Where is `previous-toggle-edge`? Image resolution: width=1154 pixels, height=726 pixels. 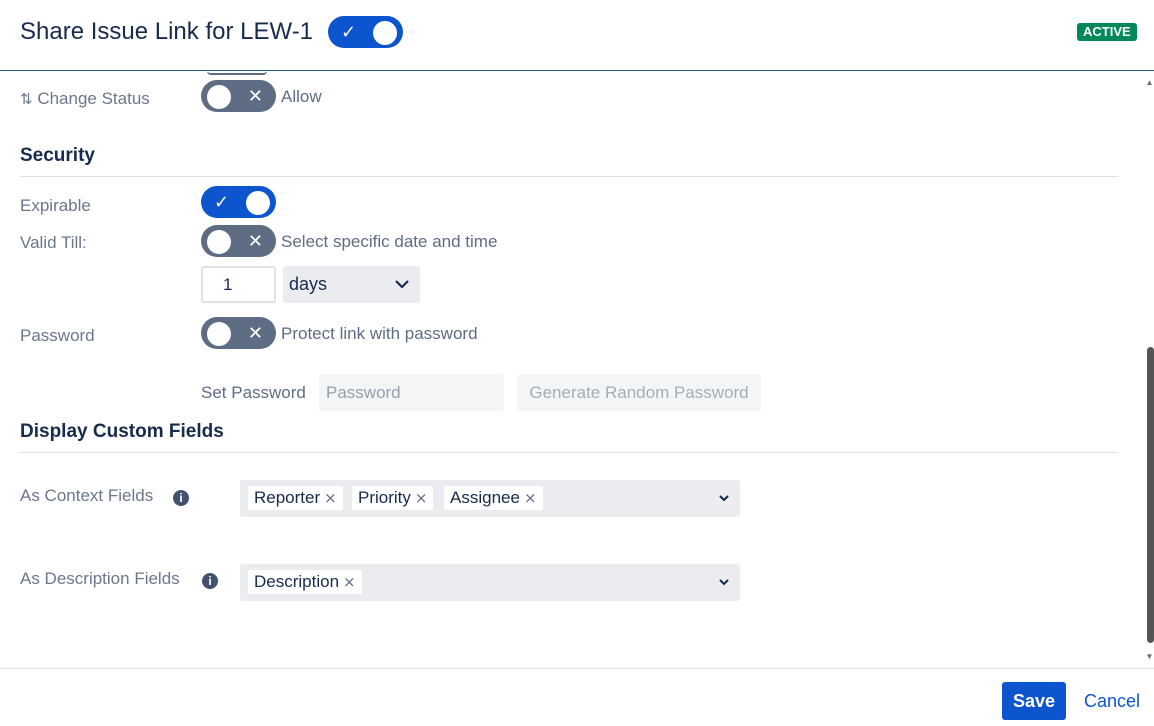 previous-toggle-edge is located at coordinates (237, 73).